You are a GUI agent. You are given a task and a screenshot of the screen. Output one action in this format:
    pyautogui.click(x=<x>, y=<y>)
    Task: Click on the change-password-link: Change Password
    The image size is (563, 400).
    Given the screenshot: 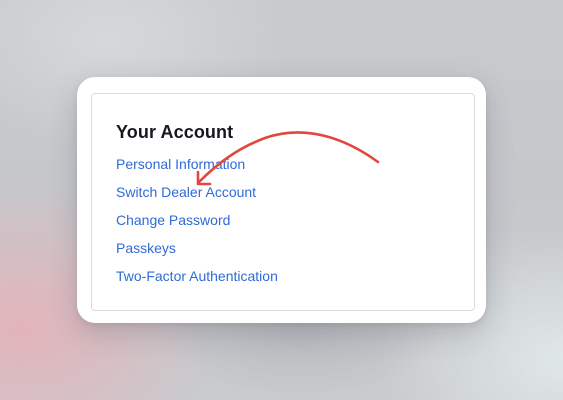 What is the action you would take?
    pyautogui.click(x=173, y=220)
    